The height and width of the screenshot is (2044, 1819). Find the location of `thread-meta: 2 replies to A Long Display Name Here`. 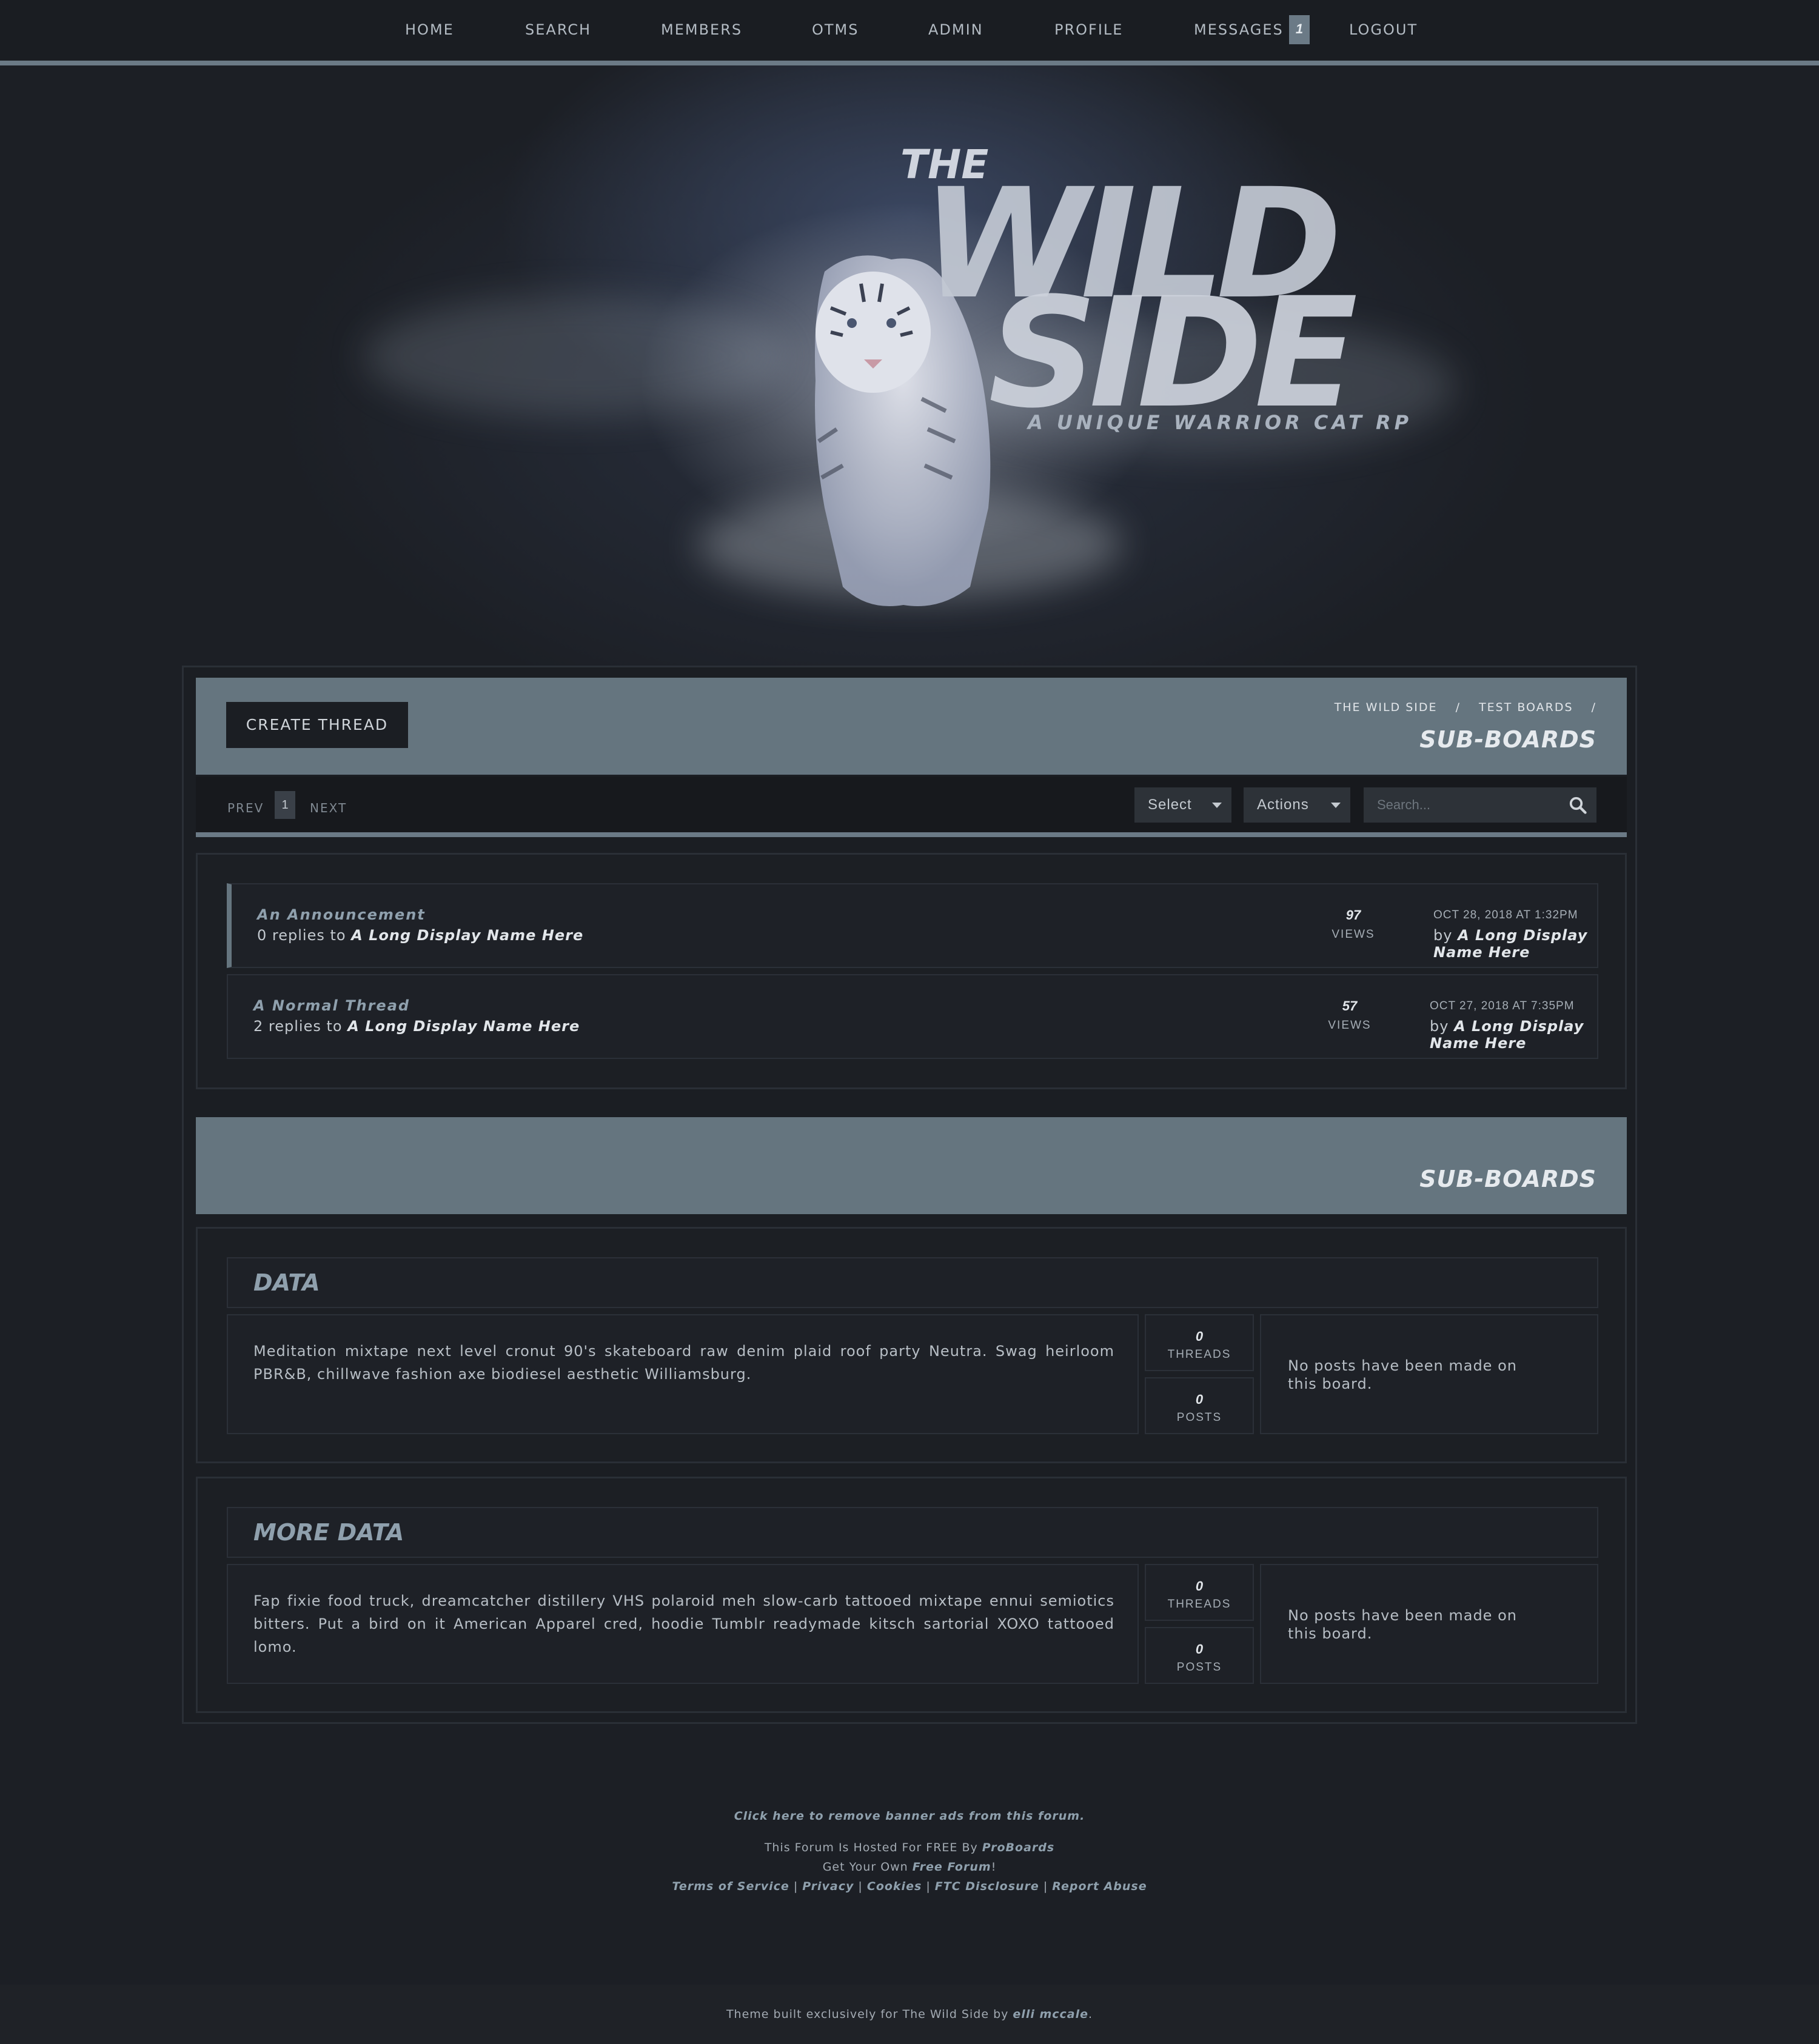

thread-meta: 2 replies to A Long Display Name Here is located at coordinates (416, 1026).